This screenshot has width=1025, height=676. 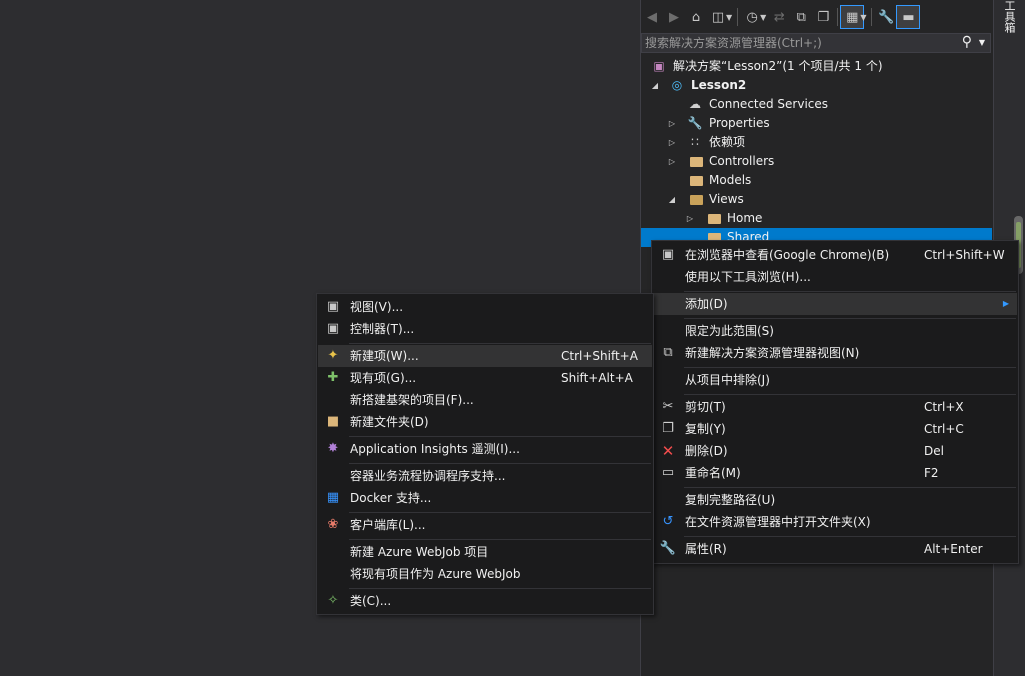 I want to click on web-project-icon: ◎, so click(x=677, y=85).